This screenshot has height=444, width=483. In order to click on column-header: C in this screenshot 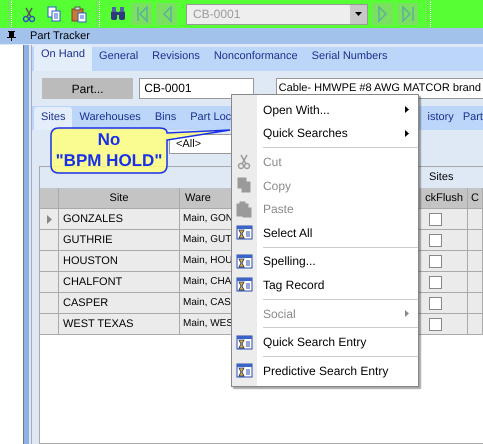, I will do `click(475, 198)`.